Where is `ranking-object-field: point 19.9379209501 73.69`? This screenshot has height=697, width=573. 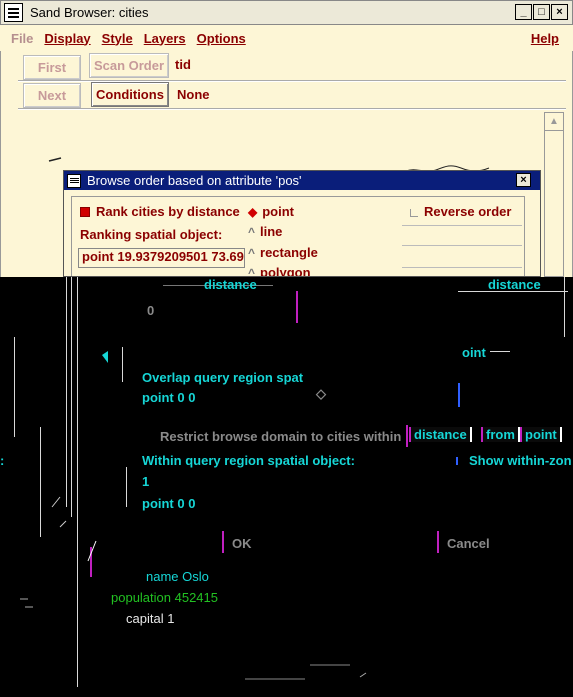
ranking-object-field: point 19.9379209501 73.69 is located at coordinates (161, 258).